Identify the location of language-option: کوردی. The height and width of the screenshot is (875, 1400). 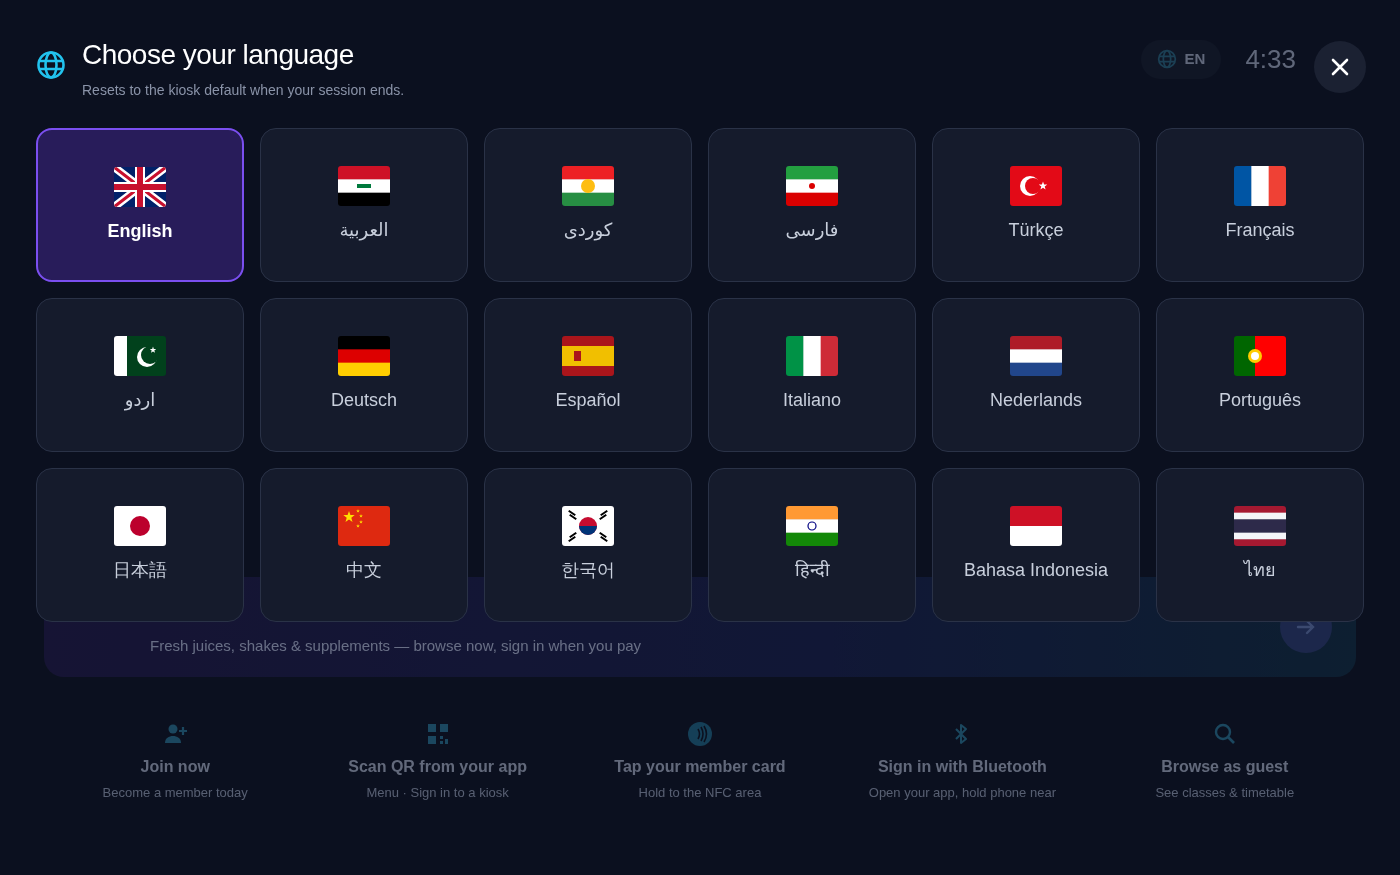
(588, 205).